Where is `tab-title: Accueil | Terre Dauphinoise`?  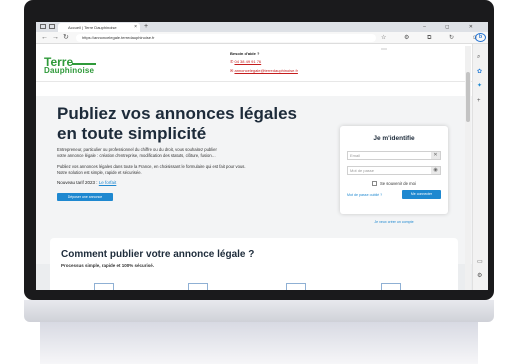 tab-title: Accueil | Terre Dauphinoise is located at coordinates (92, 27).